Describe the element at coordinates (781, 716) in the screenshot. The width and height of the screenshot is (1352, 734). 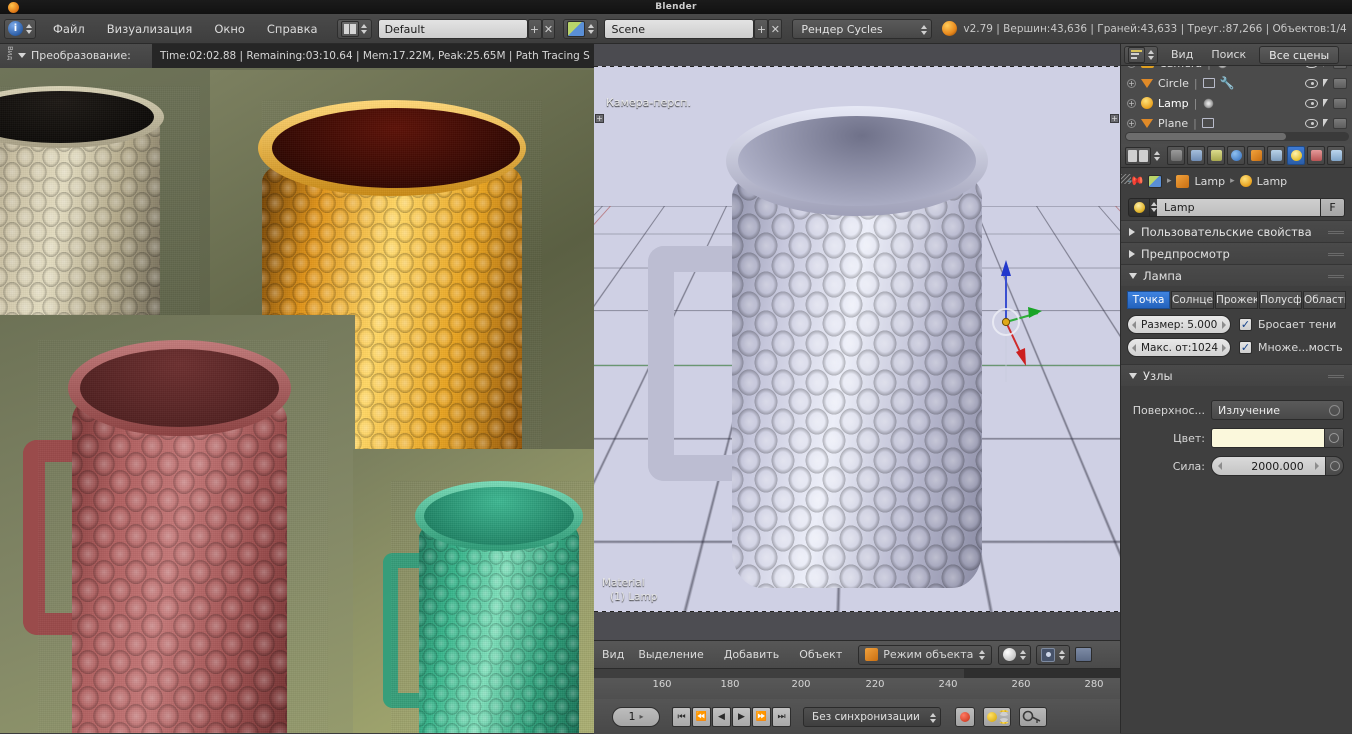
I see `jump-to-end-button: ⏭` at that location.